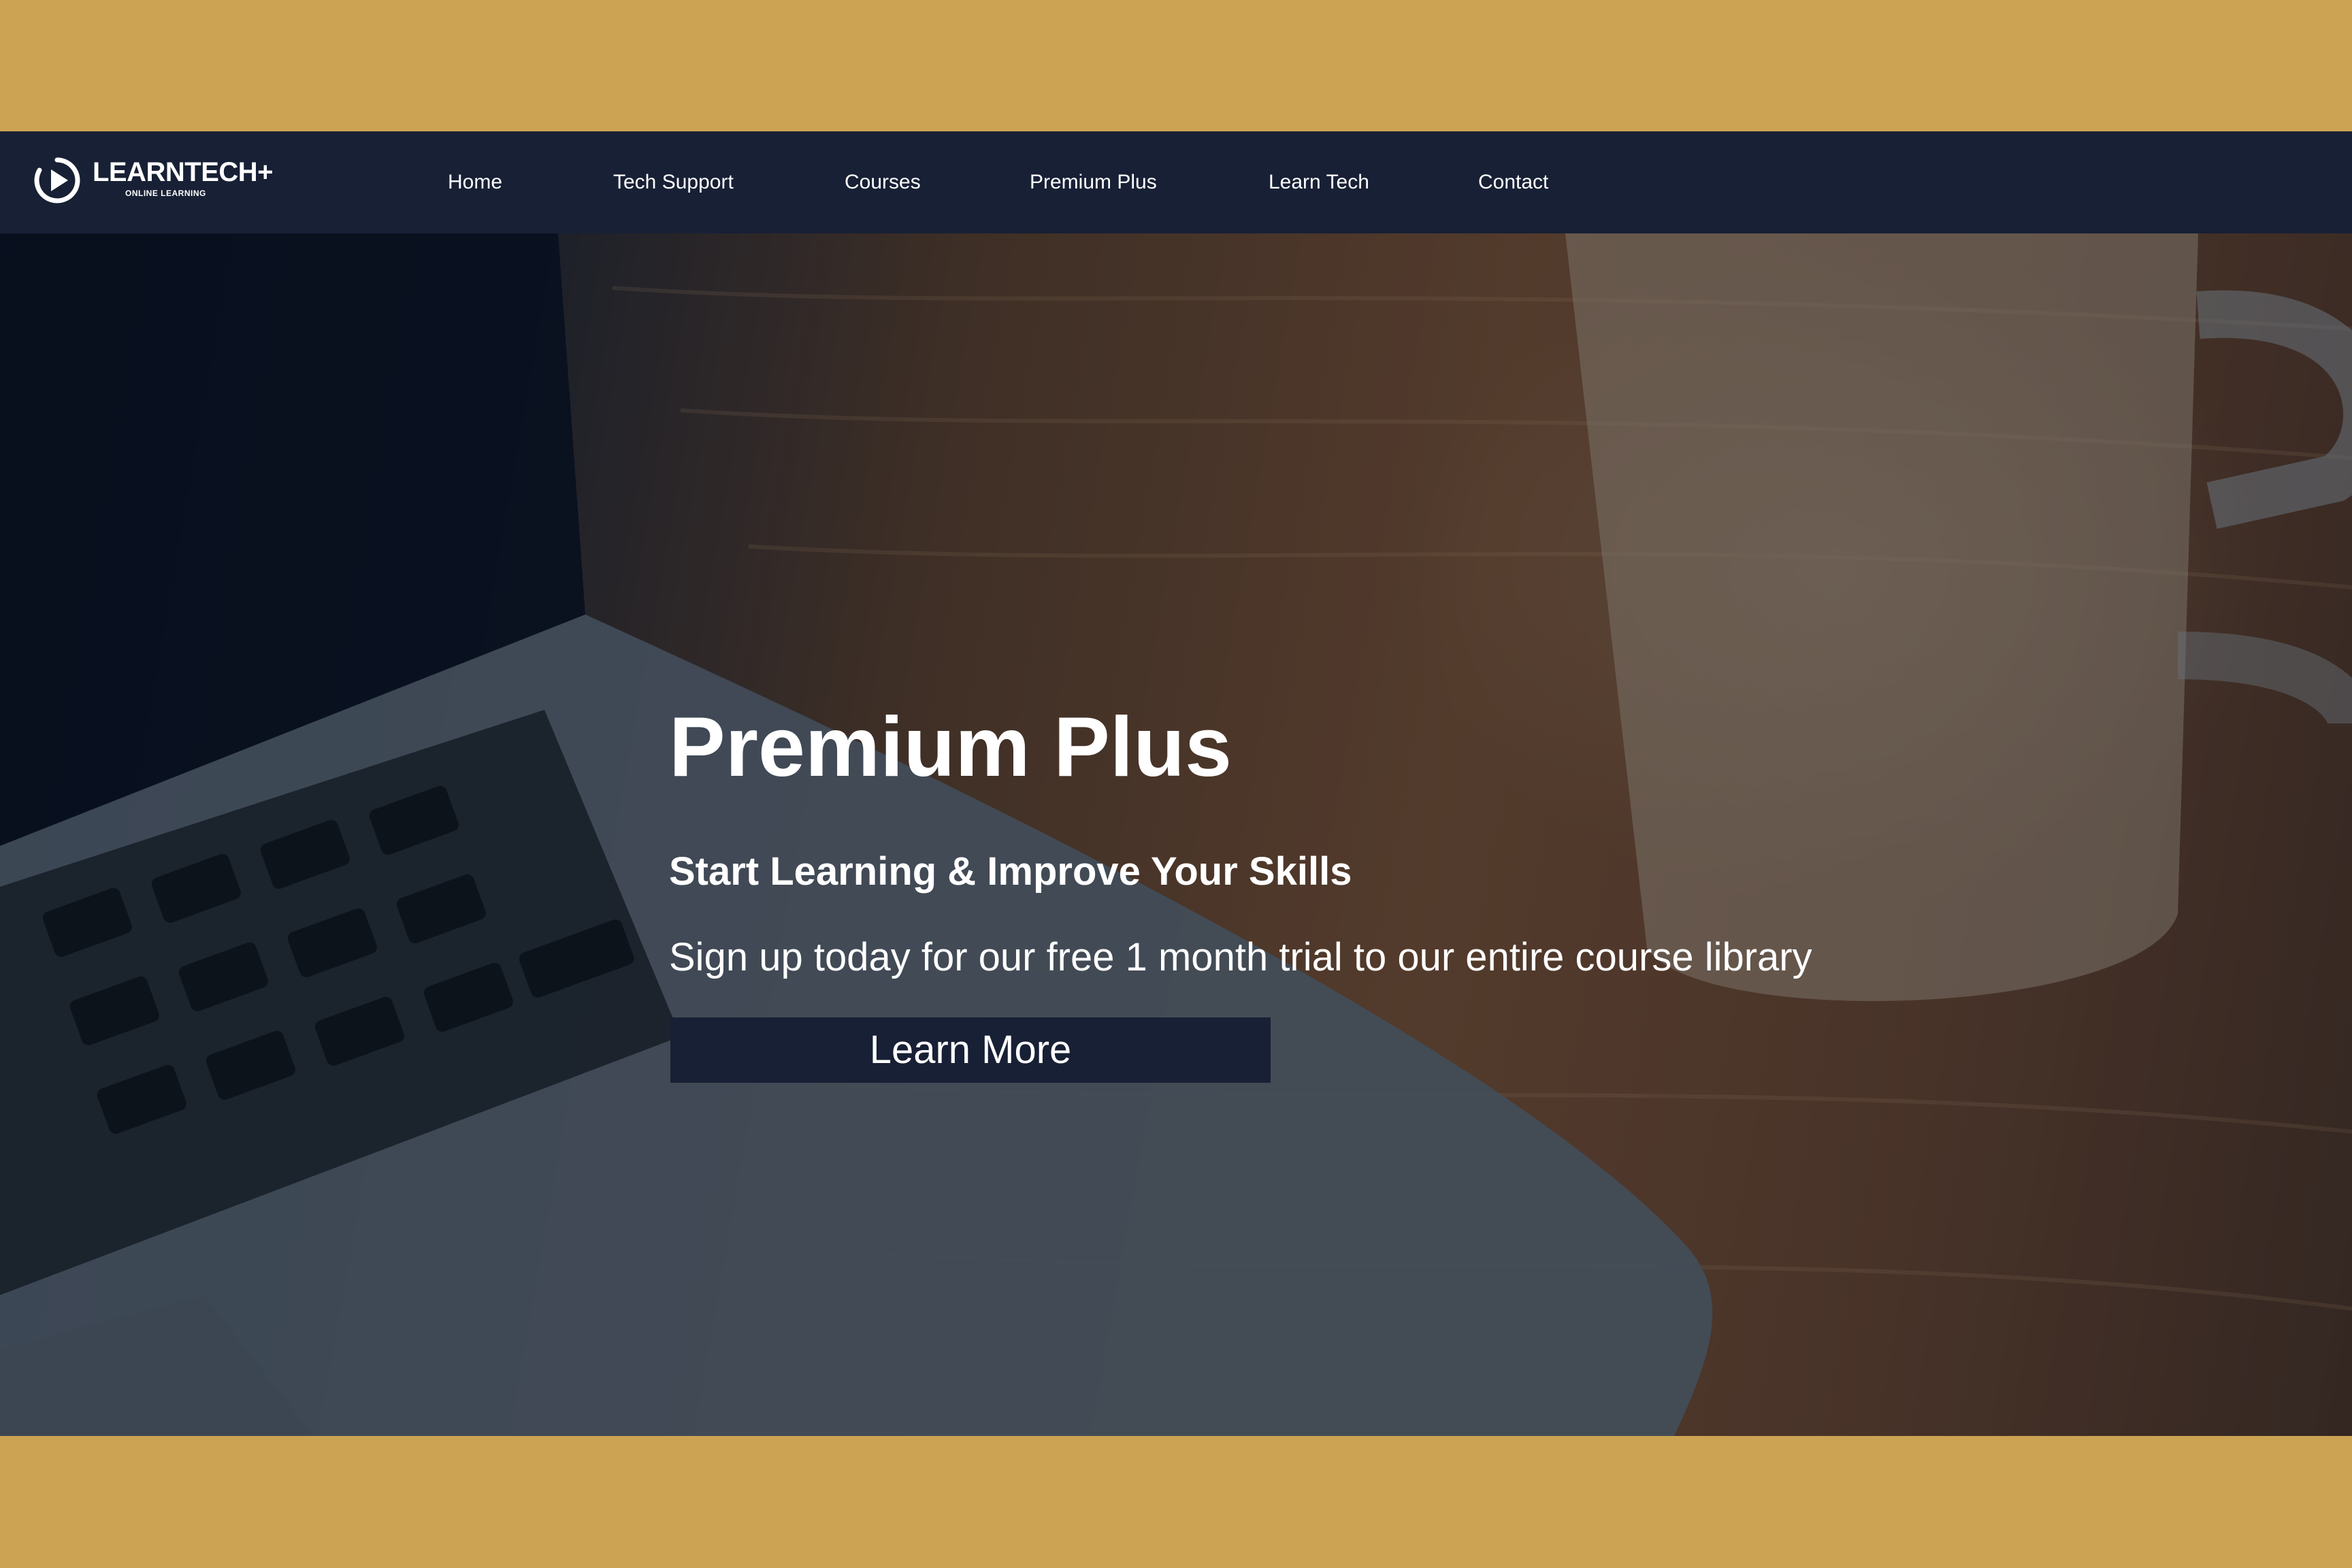 The image size is (2352, 1568). I want to click on nav-item-home: Home, so click(475, 183).